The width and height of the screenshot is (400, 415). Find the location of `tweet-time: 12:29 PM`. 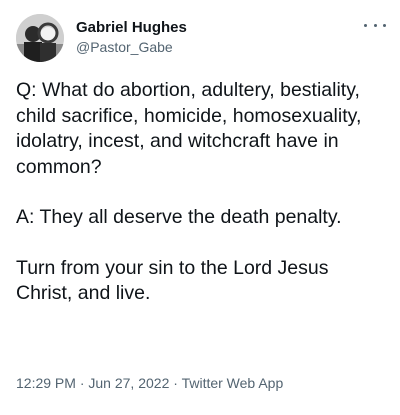

tweet-time: 12:29 PM is located at coordinates (46, 383).